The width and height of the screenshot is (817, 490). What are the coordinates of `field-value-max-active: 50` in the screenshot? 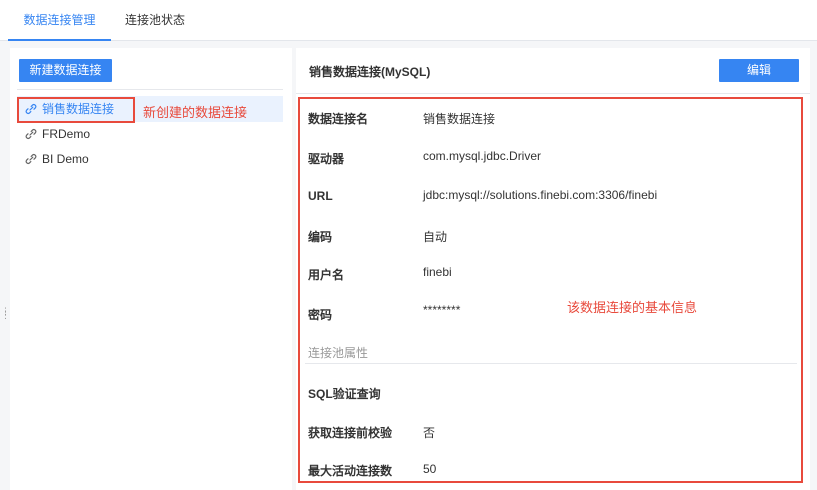 It's located at (430, 469).